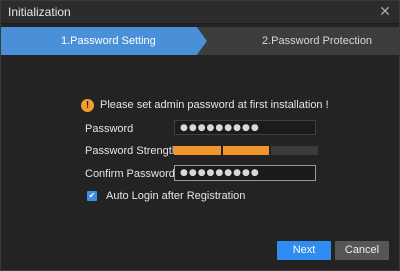 The height and width of the screenshot is (271, 400). What do you see at coordinates (39, 12) in the screenshot?
I see `window-title: Initialization` at bounding box center [39, 12].